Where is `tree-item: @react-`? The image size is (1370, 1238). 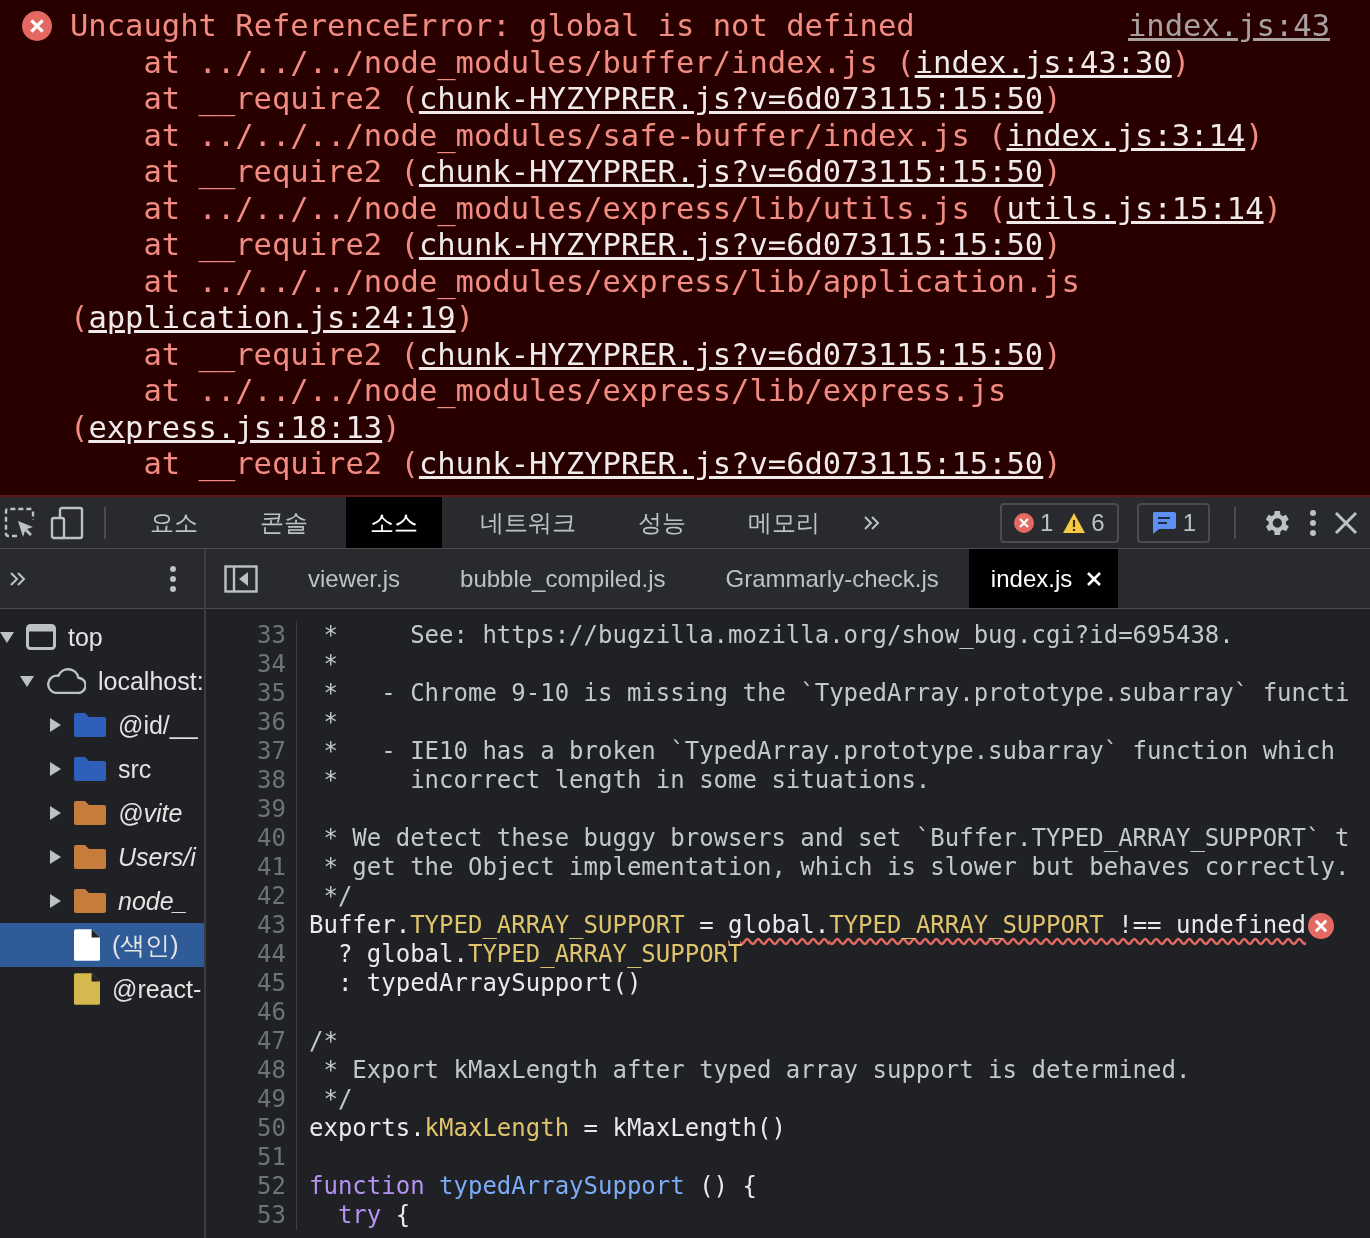
tree-item: @react- is located at coordinates (126, 989).